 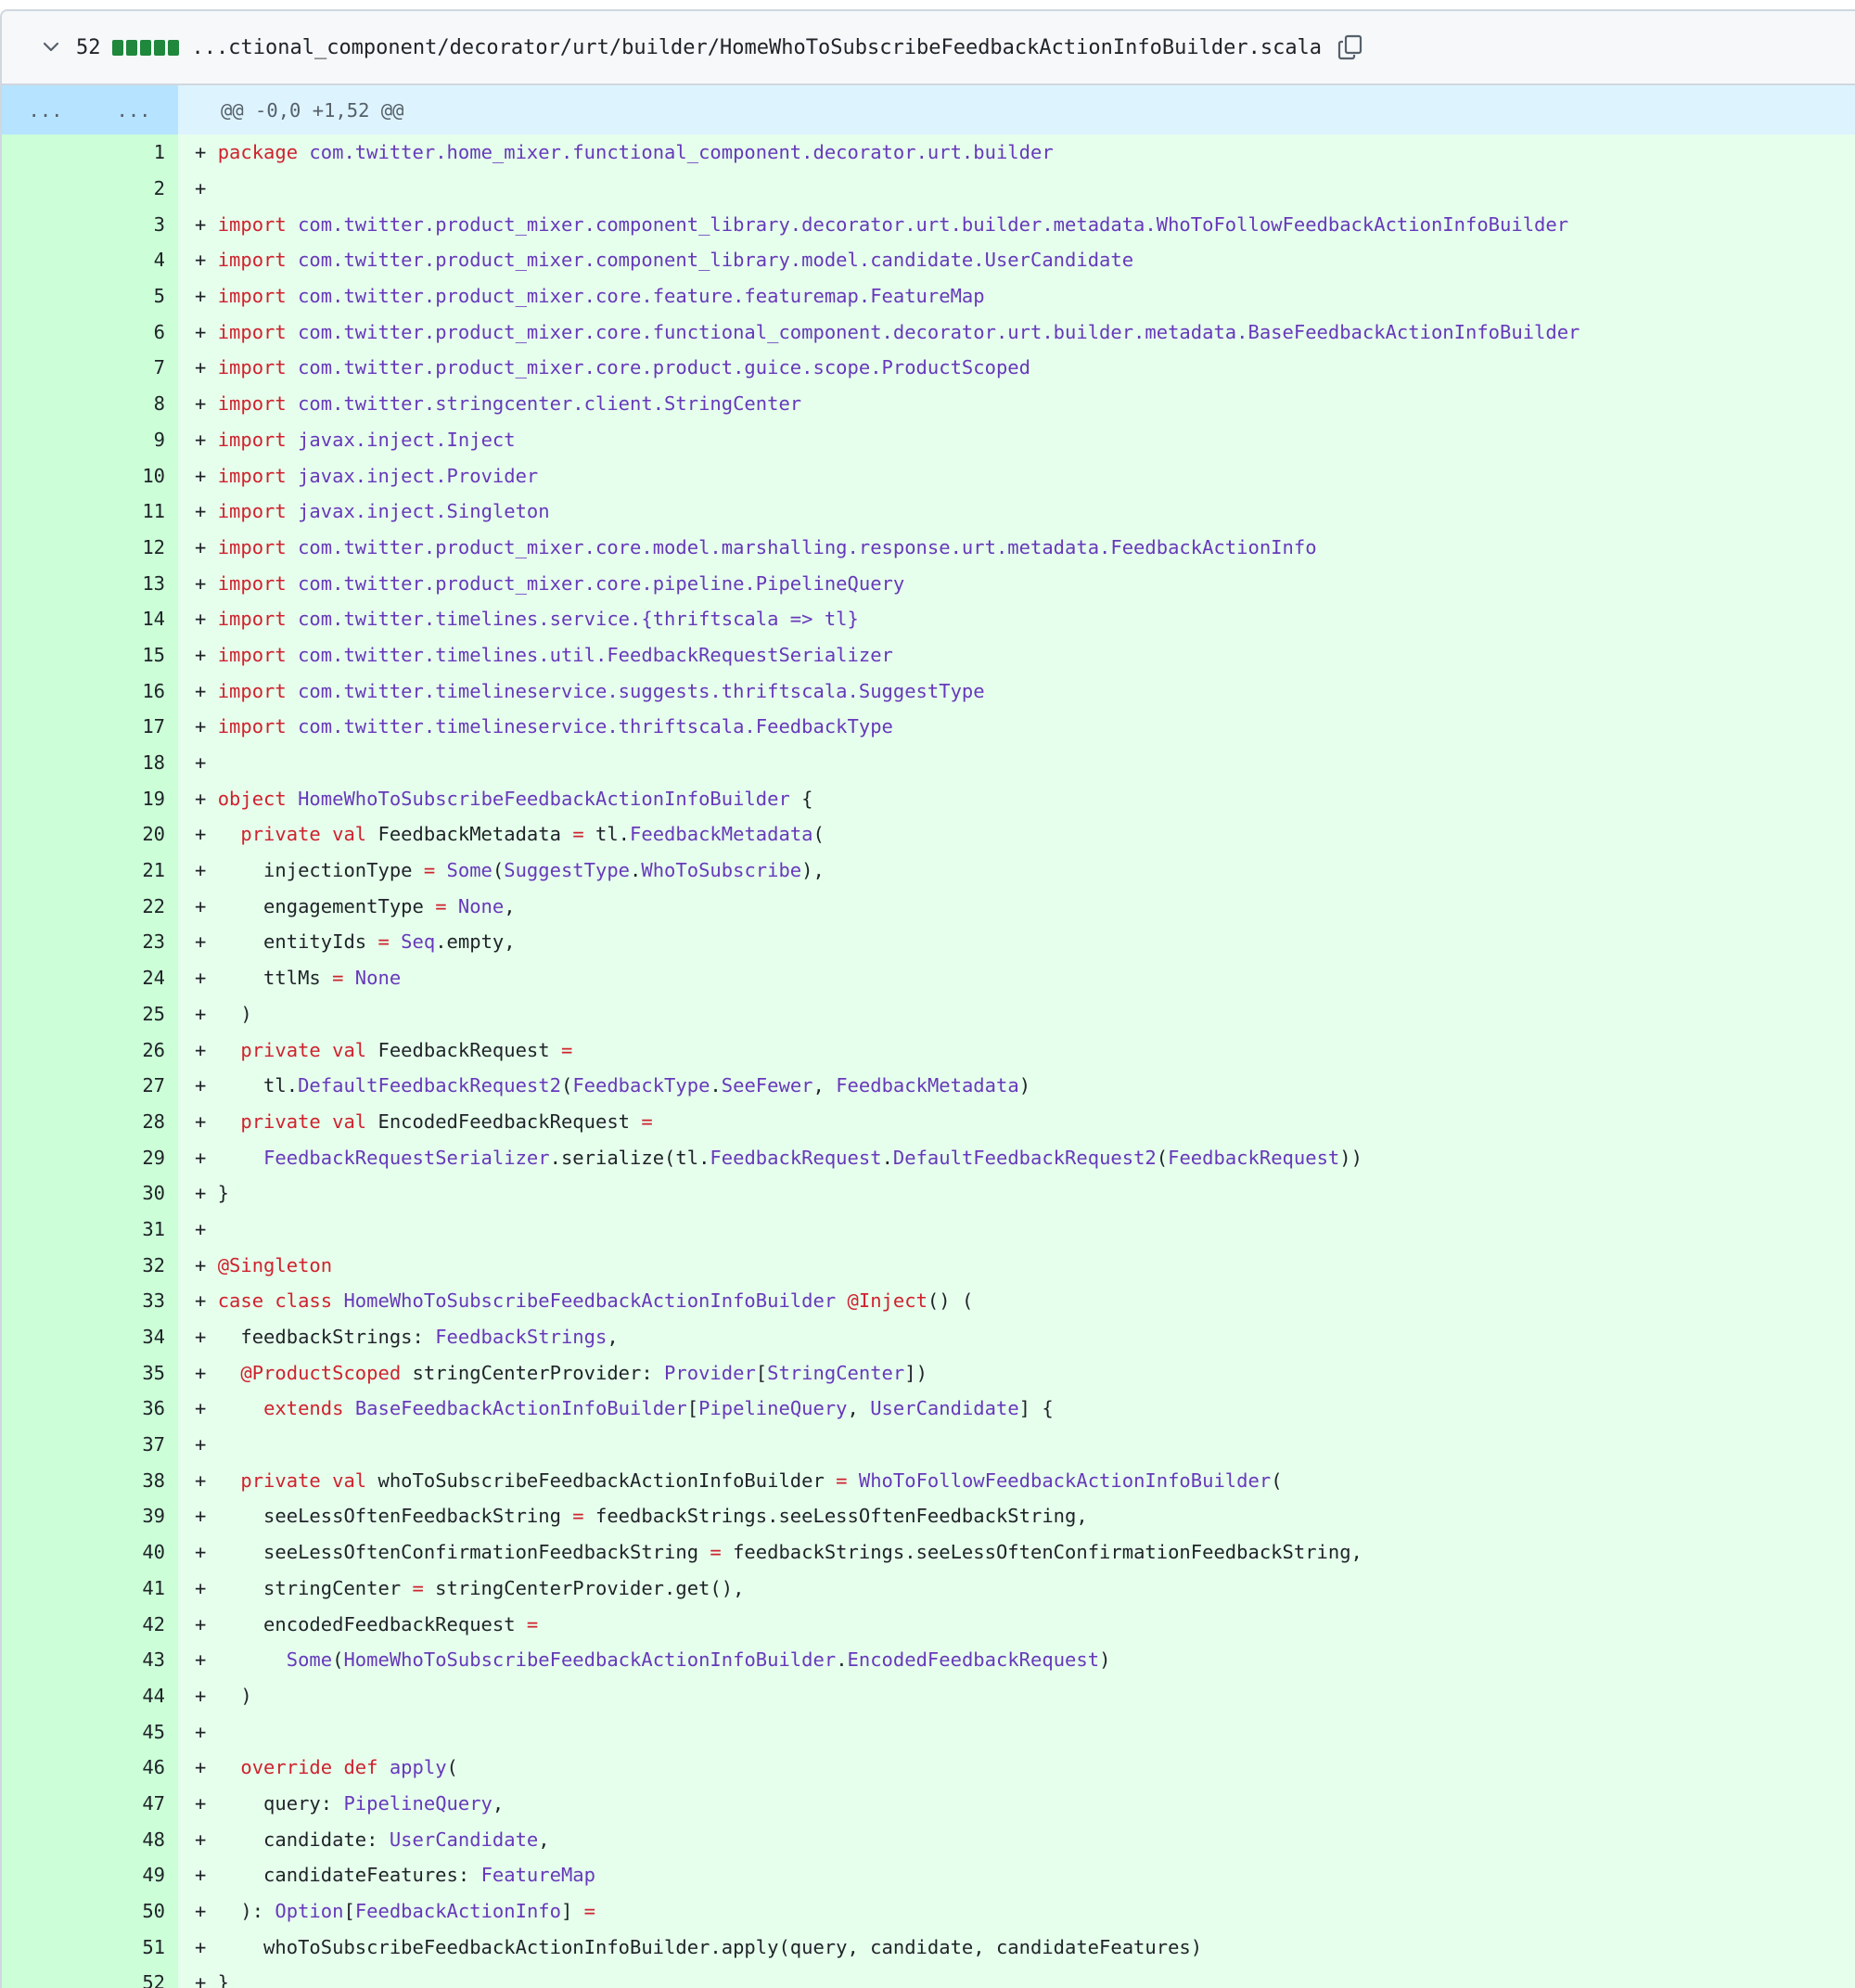 I want to click on new-line-number: 30, so click(x=126, y=1193).